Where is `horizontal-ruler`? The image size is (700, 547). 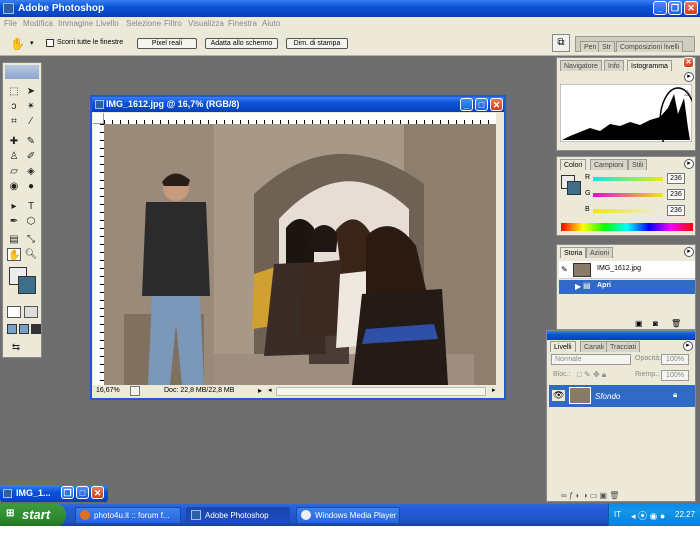
horizontal-ruler is located at coordinates (300, 118).